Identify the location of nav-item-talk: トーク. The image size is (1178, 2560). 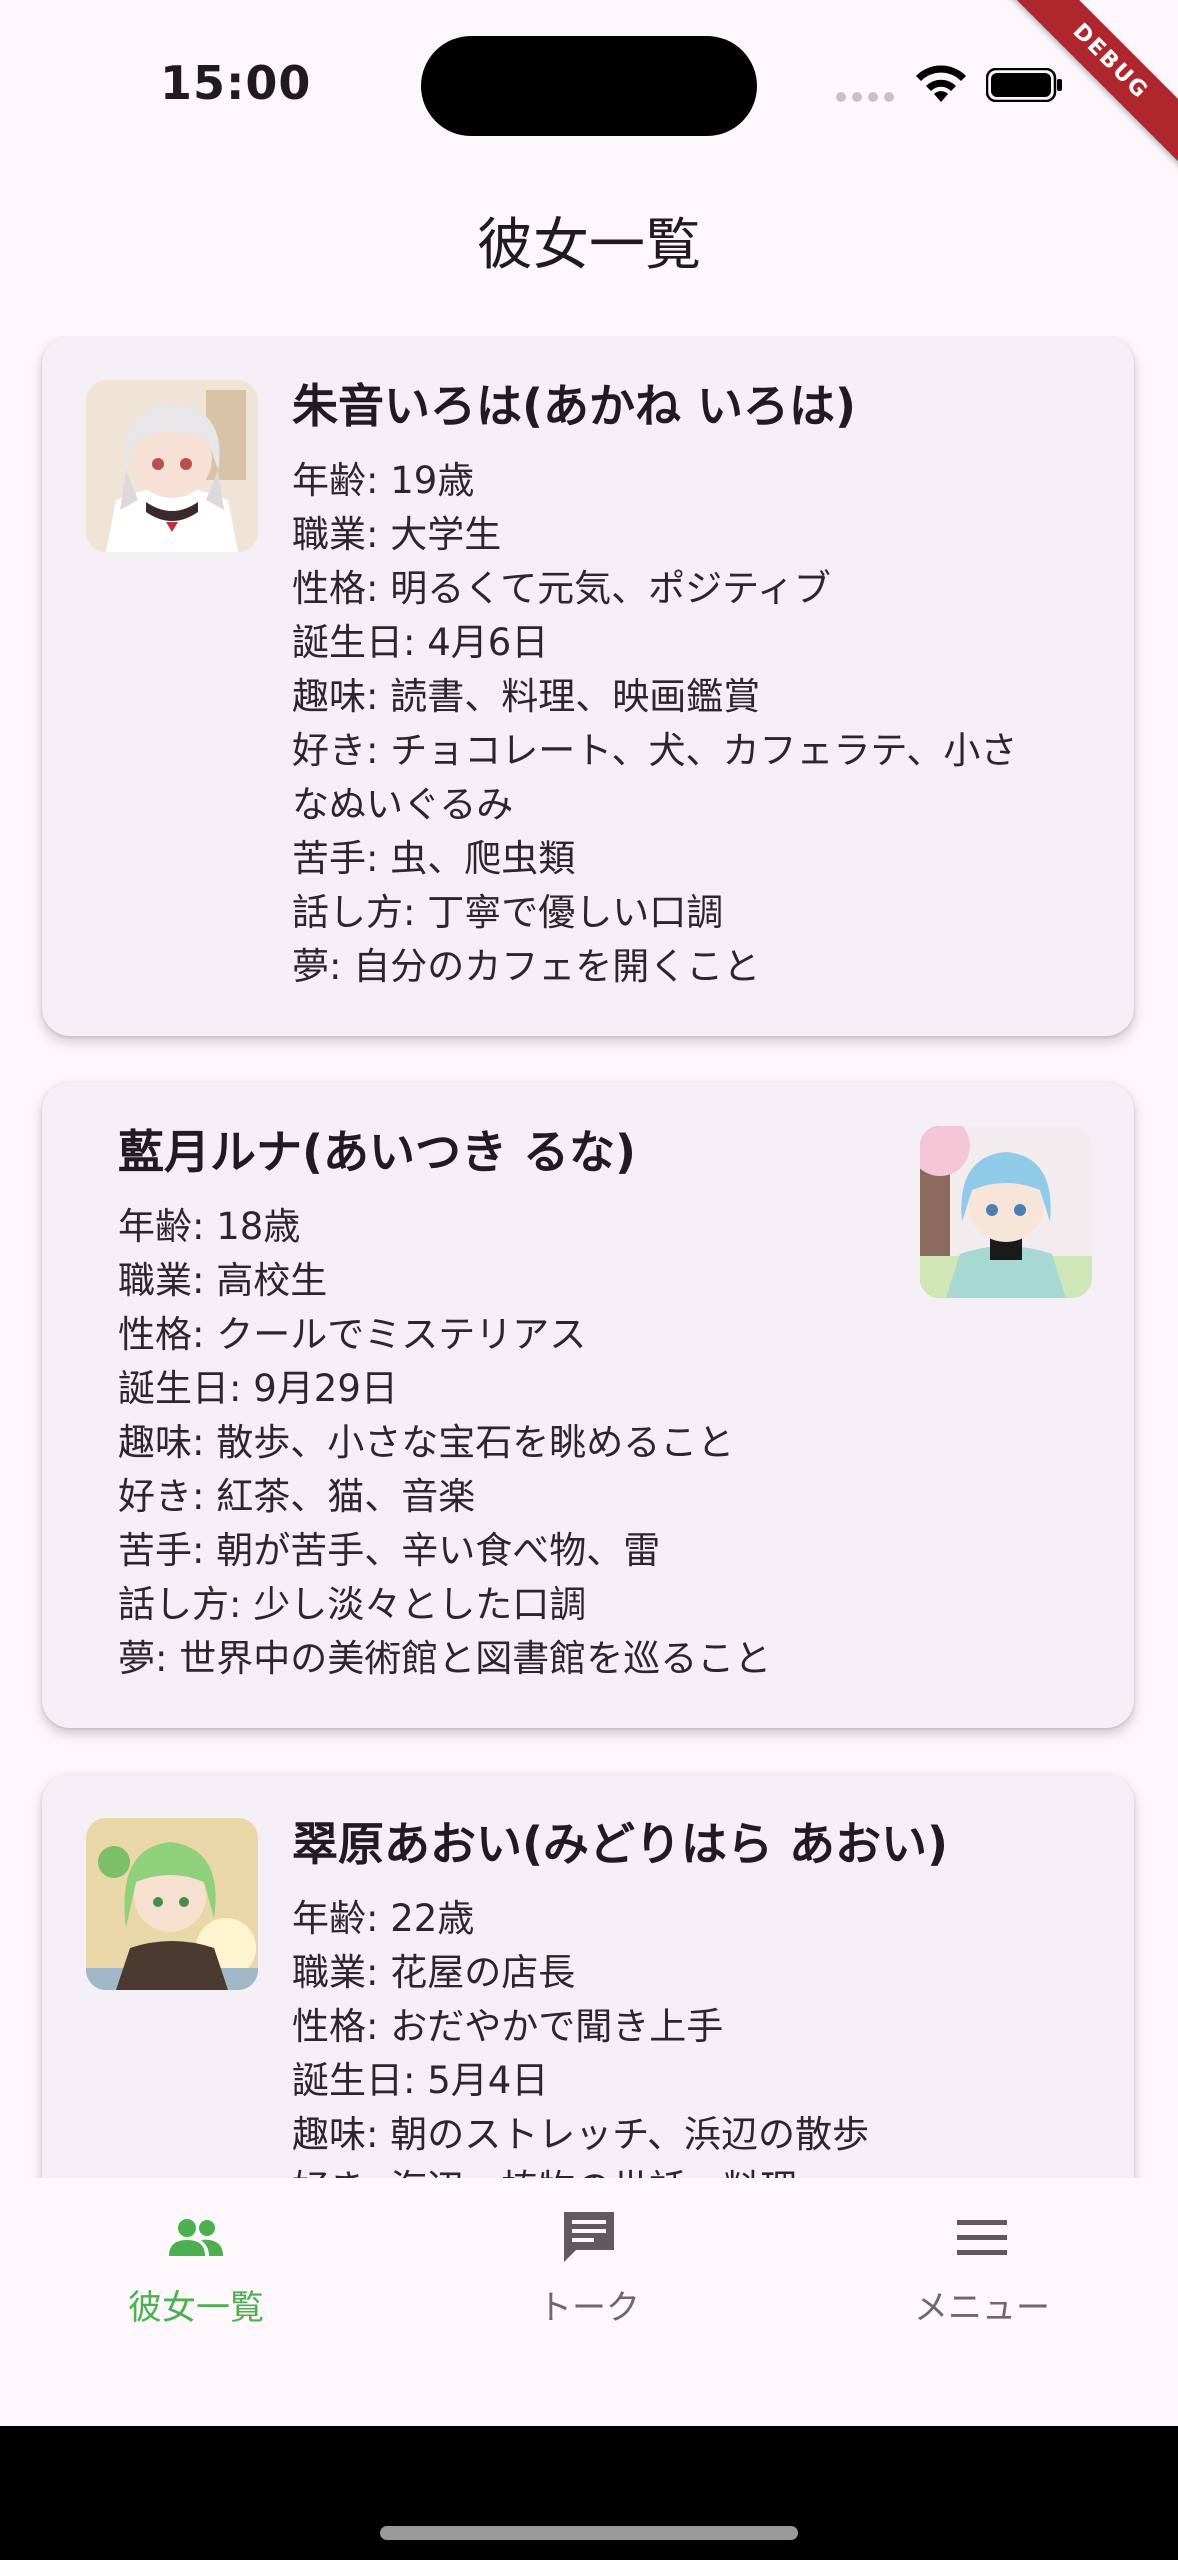
(589, 2267).